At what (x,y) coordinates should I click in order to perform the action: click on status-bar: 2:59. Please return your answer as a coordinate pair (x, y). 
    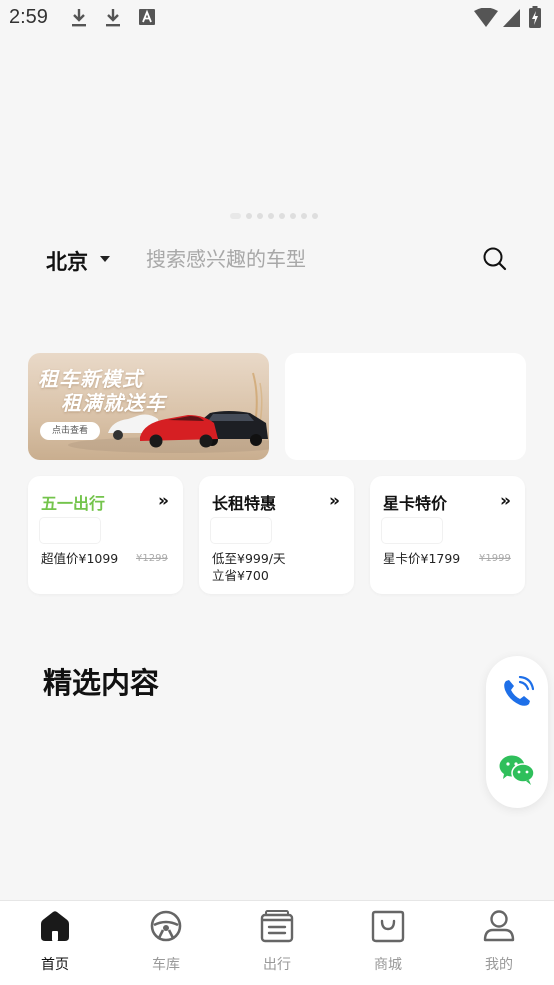
    Looking at the image, I should click on (277, 18).